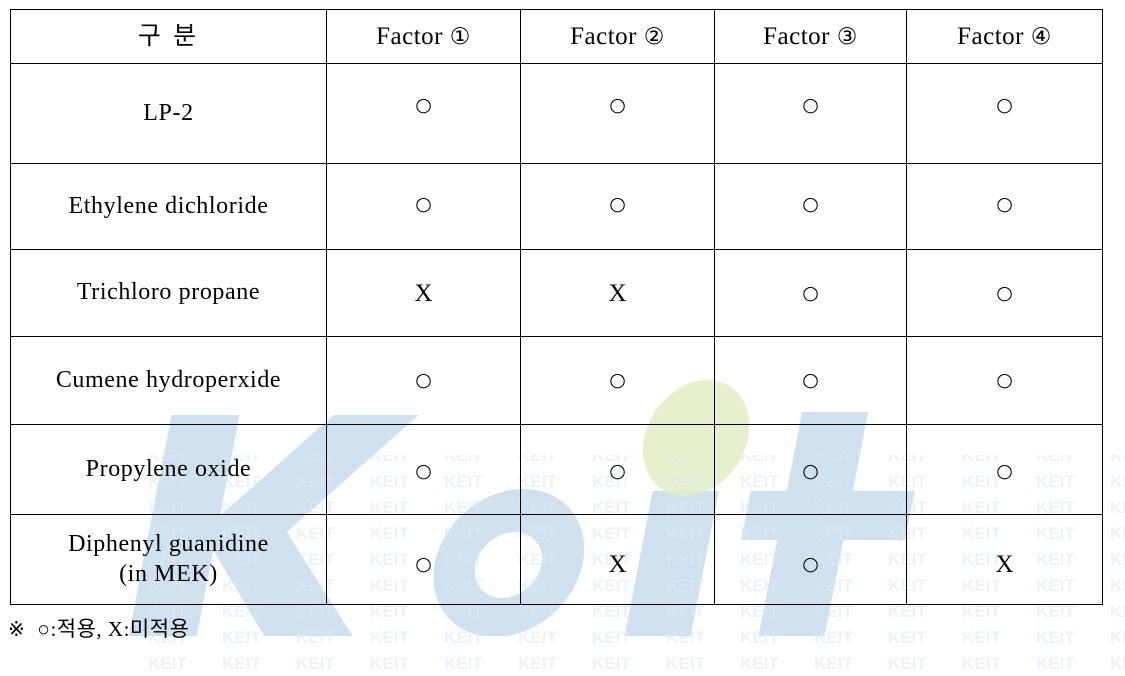 Image resolution: width=1125 pixels, height=676 pixels. I want to click on reference-mark-icon: ※, so click(17, 629).